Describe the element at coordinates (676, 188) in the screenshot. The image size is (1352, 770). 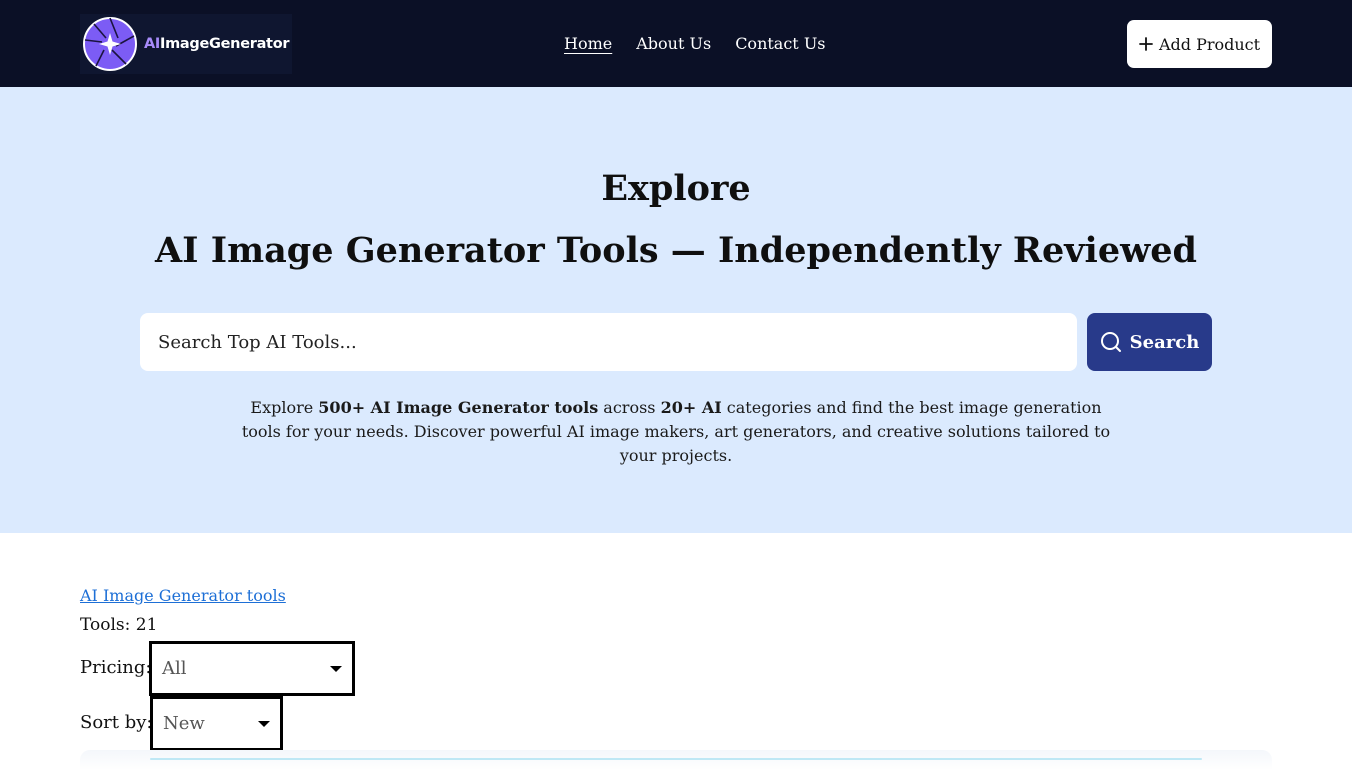
I see `hero-title-explore: Explore` at that location.